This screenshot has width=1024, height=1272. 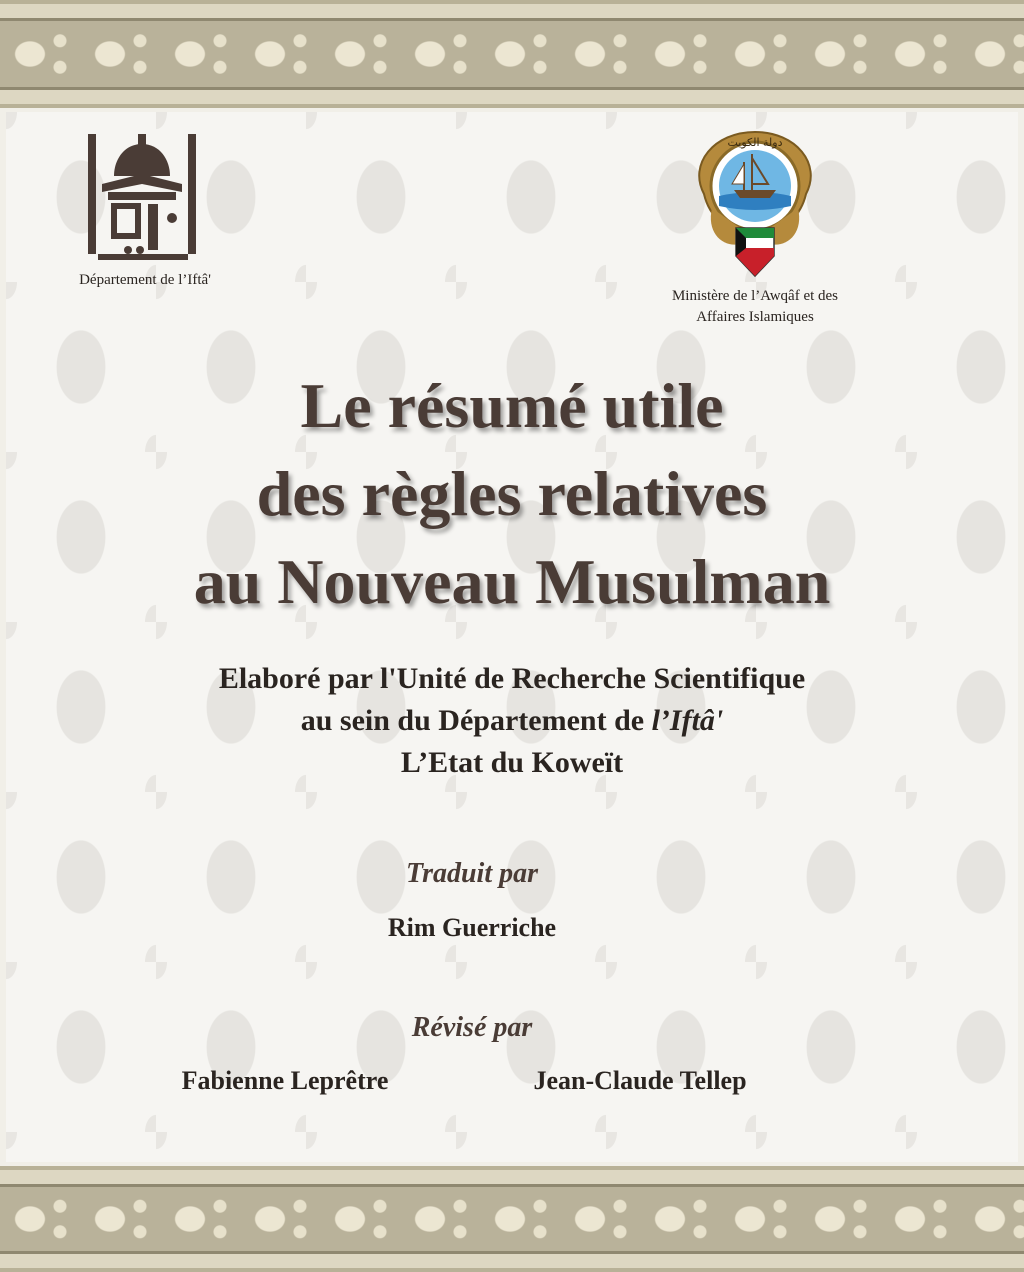 What do you see at coordinates (755, 142) in the screenshot?
I see `emblem-arabic-text: دولة الكويت` at bounding box center [755, 142].